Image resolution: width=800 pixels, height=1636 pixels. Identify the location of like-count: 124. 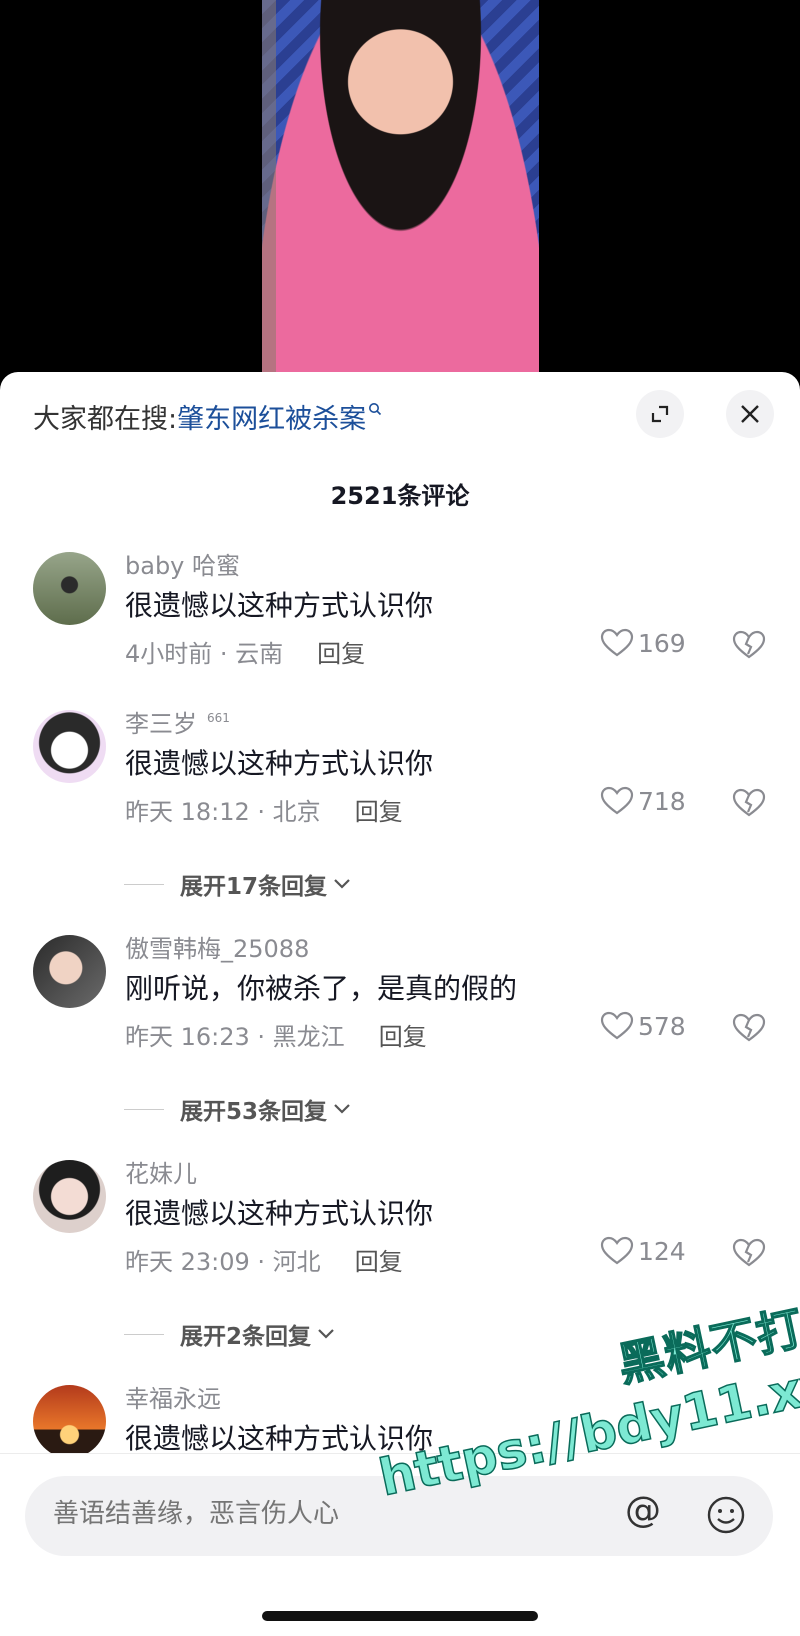
(662, 1251).